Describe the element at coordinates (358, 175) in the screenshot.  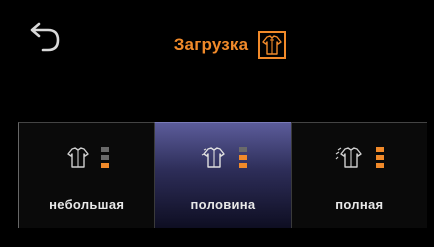
I see `option-full-load: полная` at that location.